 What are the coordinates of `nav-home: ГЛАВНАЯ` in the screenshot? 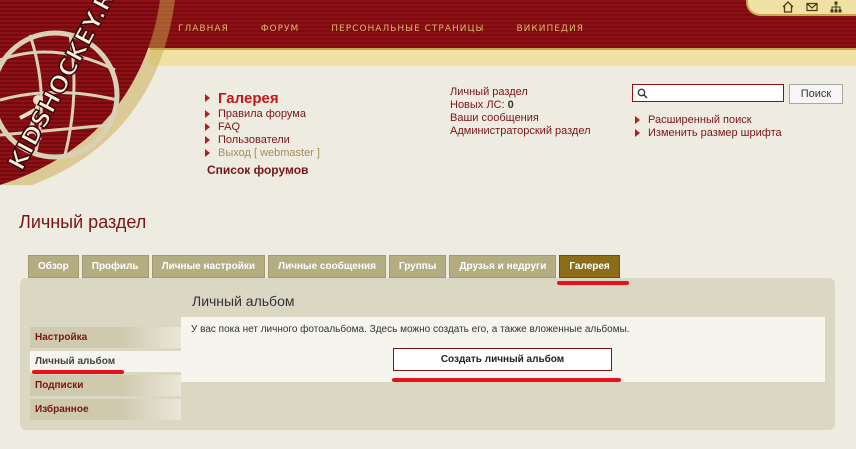 It's located at (203, 29).